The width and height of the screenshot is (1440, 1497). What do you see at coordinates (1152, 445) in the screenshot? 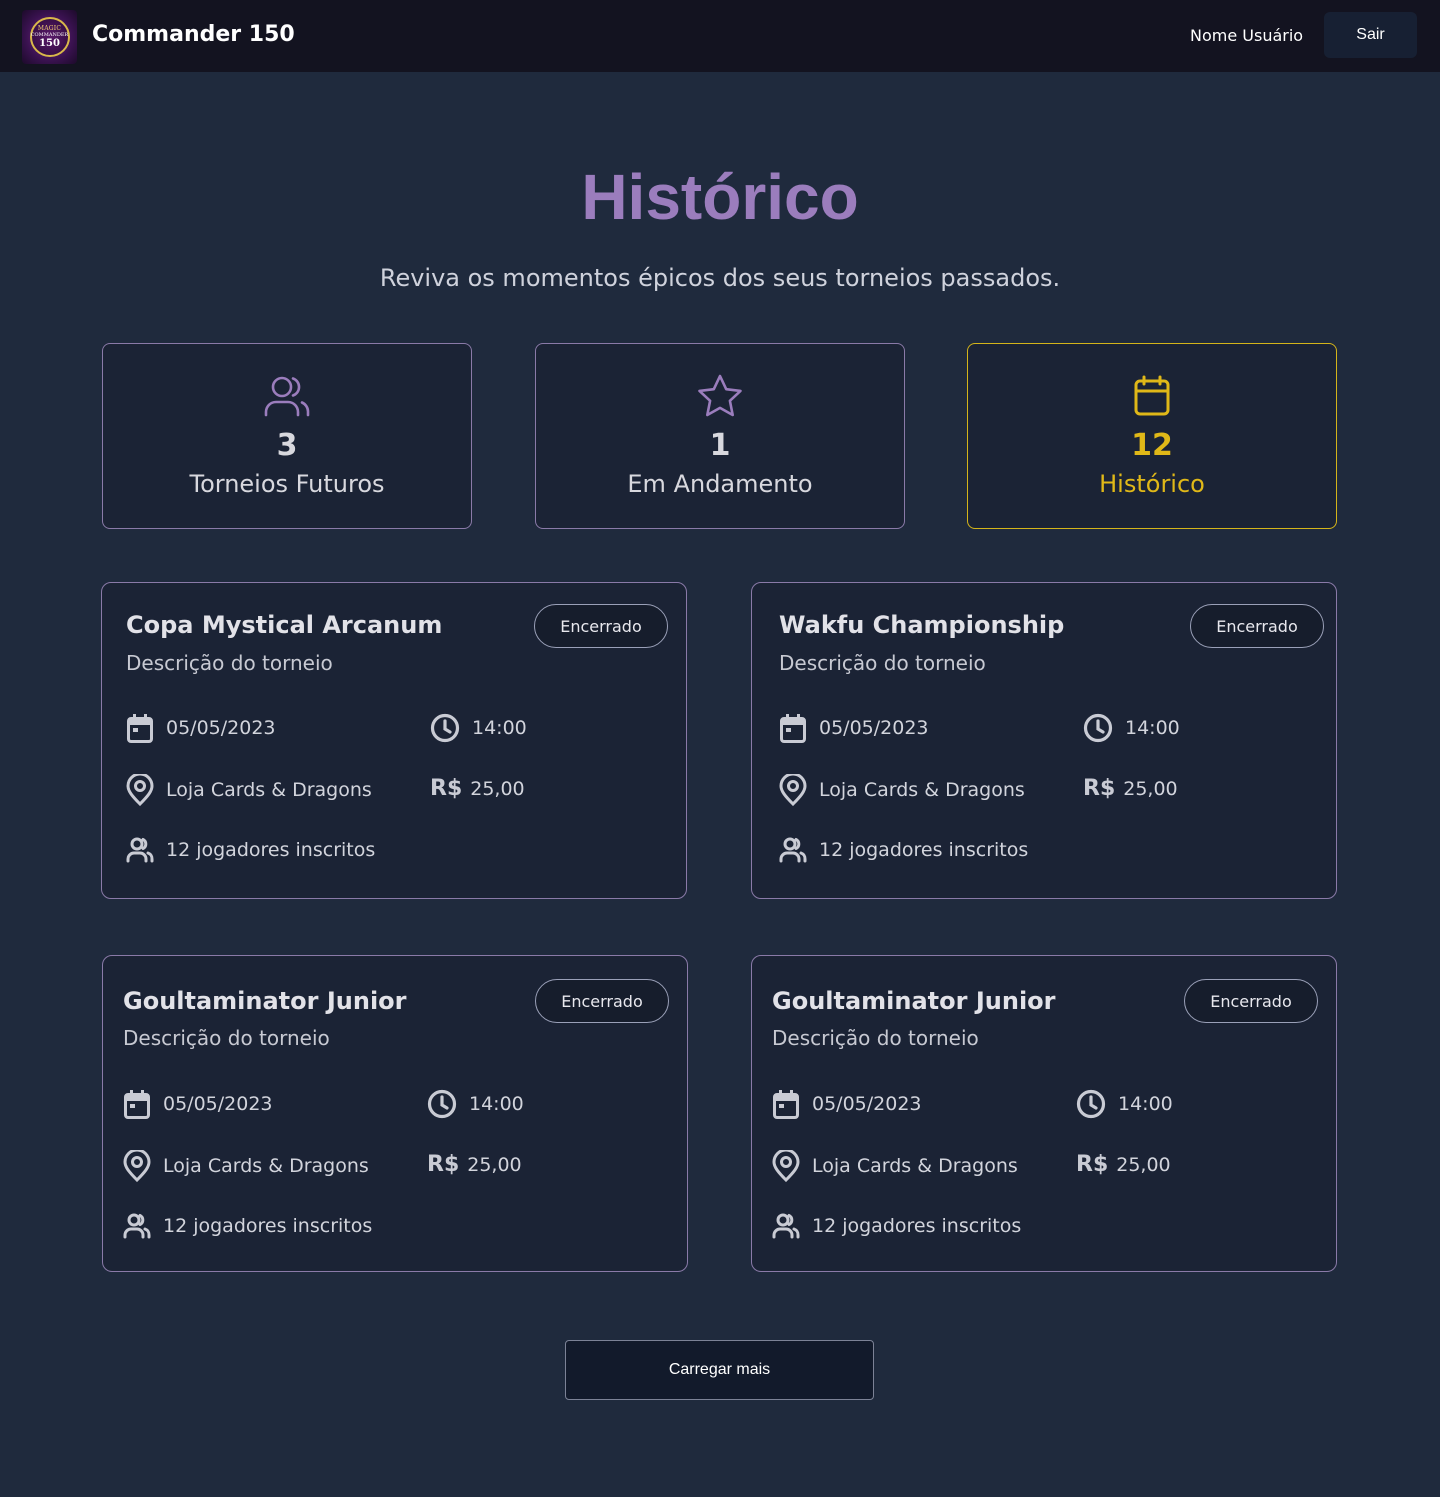
I see `stat-value: 12` at bounding box center [1152, 445].